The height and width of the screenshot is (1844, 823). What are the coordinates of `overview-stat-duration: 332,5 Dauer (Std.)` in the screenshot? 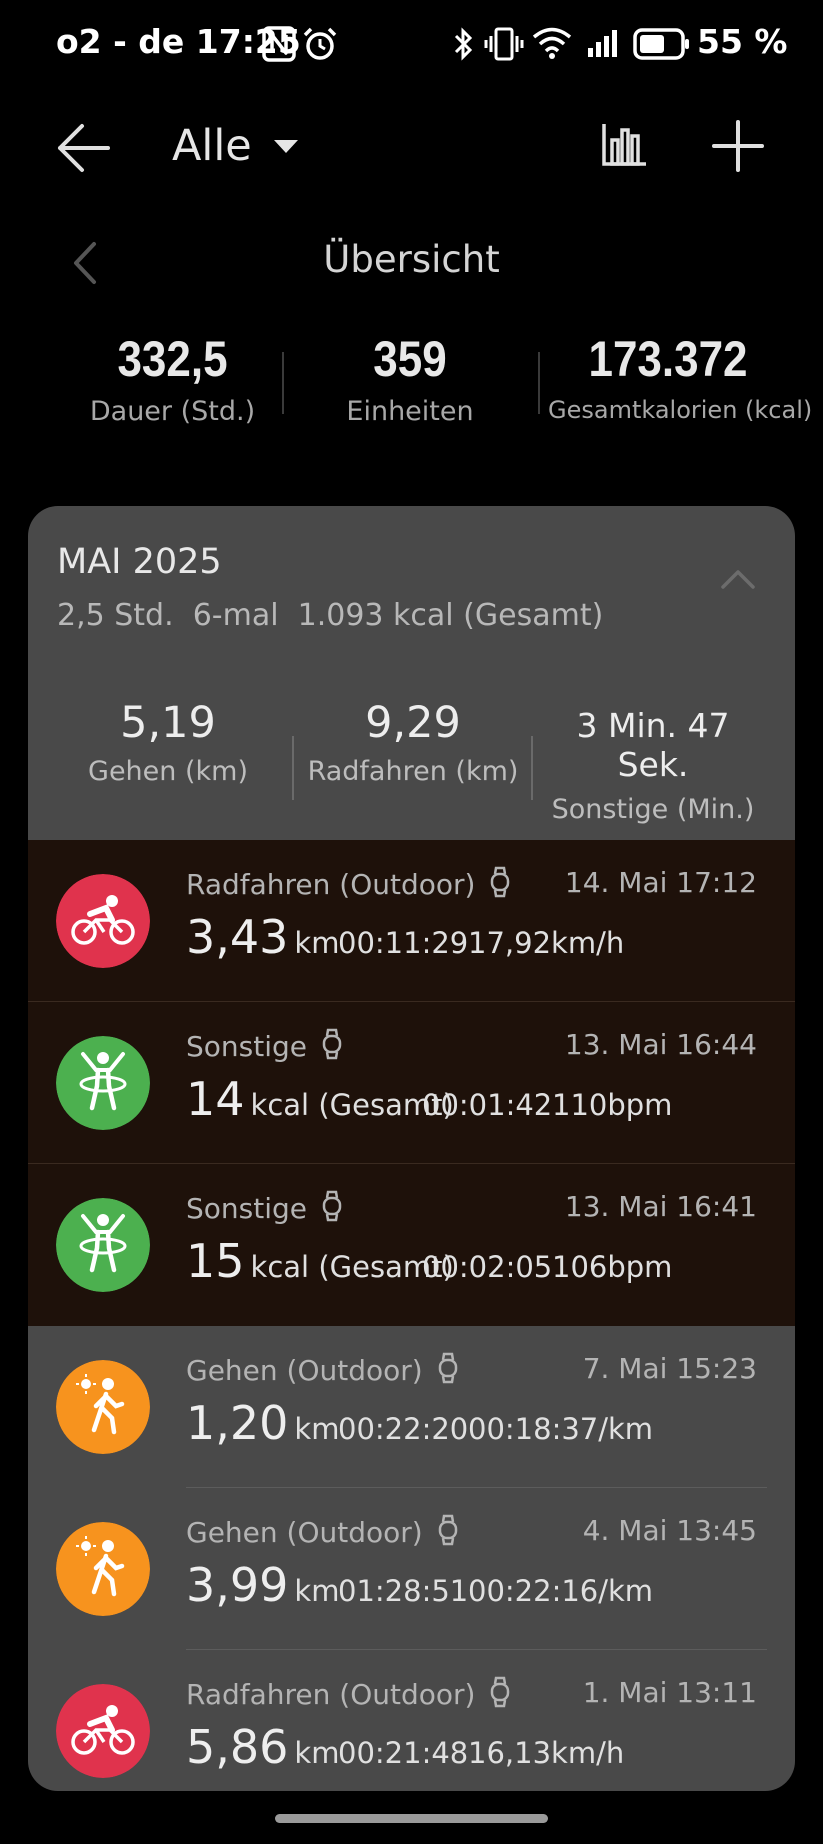 It's located at (172, 378).